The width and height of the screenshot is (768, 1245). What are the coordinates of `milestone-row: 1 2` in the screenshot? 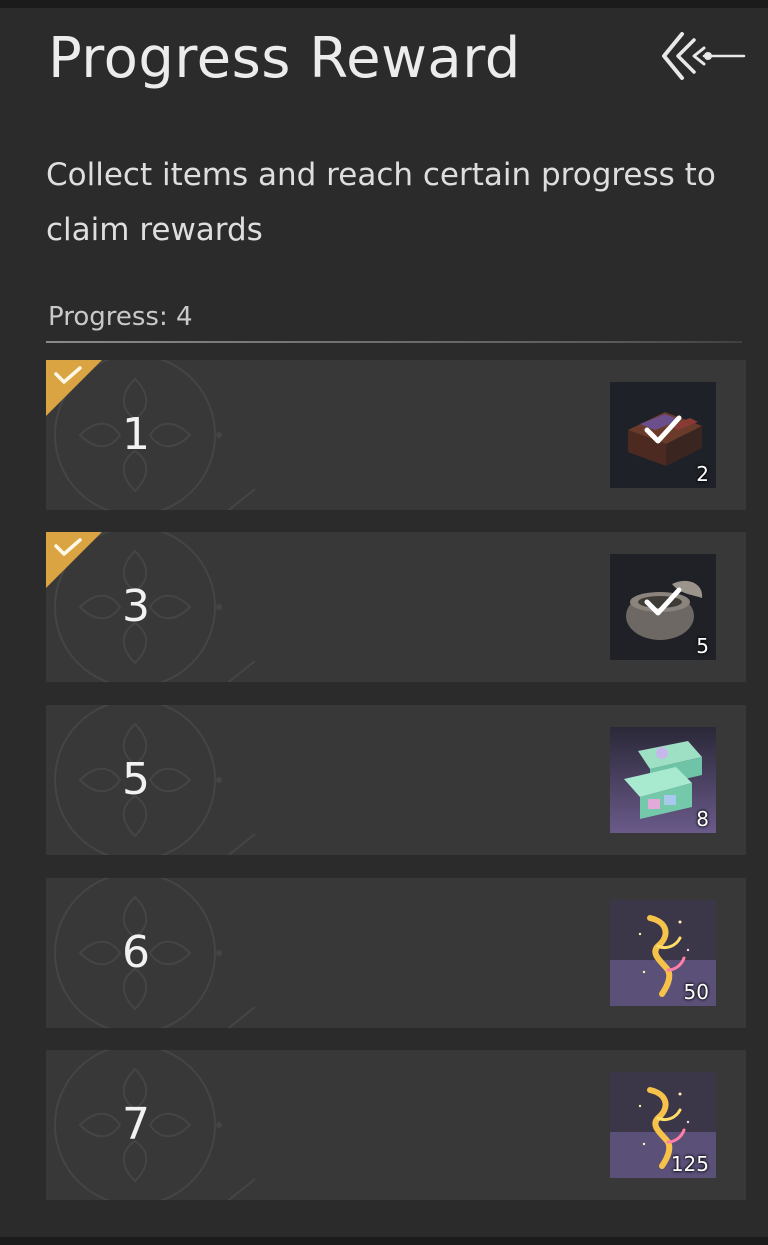 It's located at (396, 435).